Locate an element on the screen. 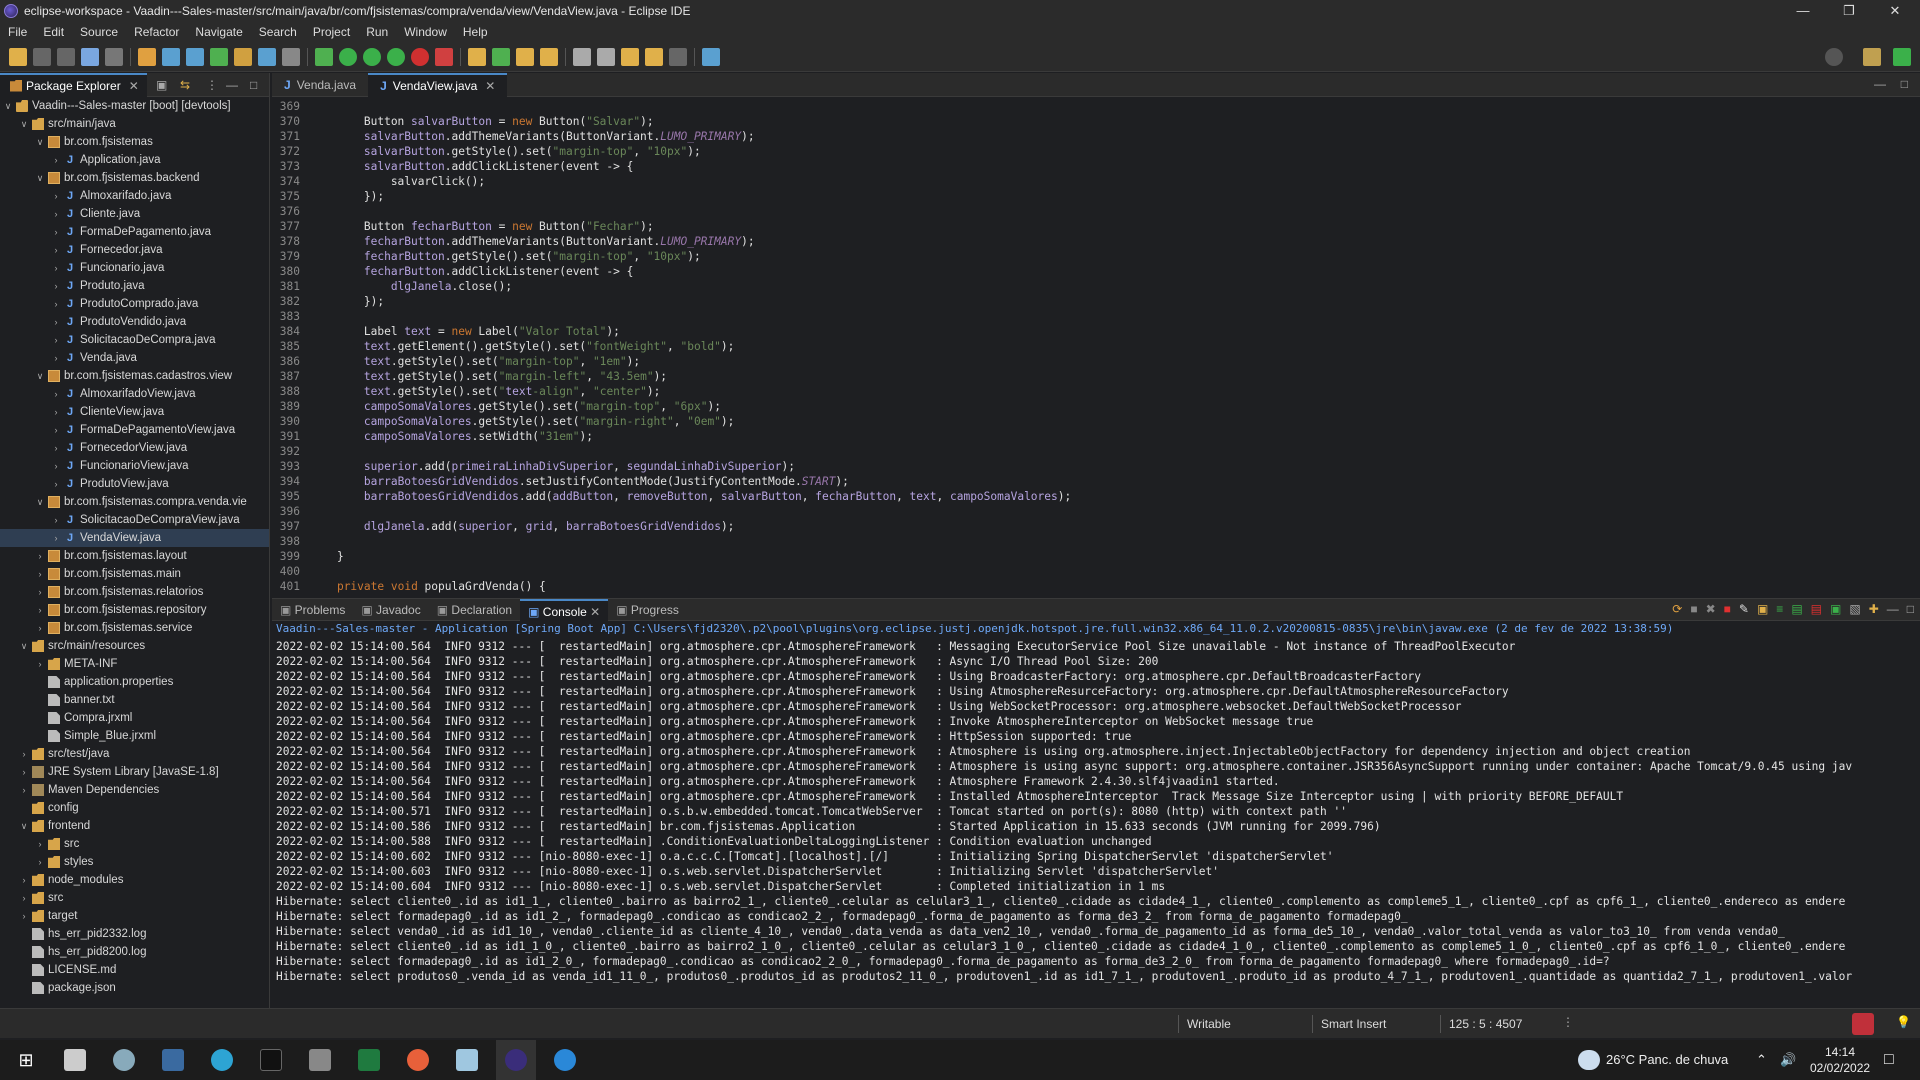  calculator-icon is located at coordinates (320, 1060).